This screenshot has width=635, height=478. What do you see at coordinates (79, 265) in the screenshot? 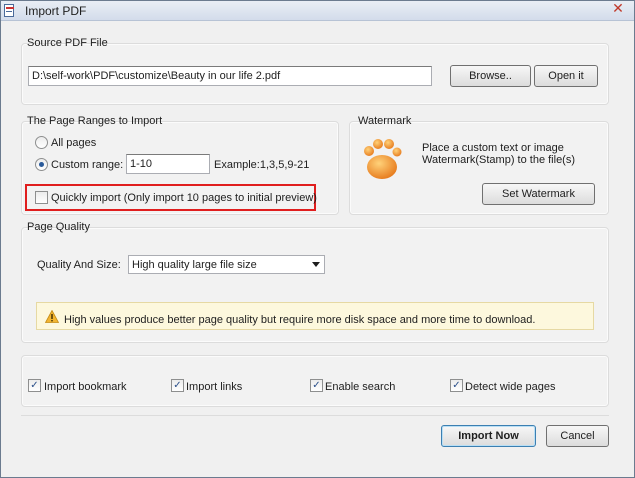
I see `quality-size-label: Quality And Size:` at bounding box center [79, 265].